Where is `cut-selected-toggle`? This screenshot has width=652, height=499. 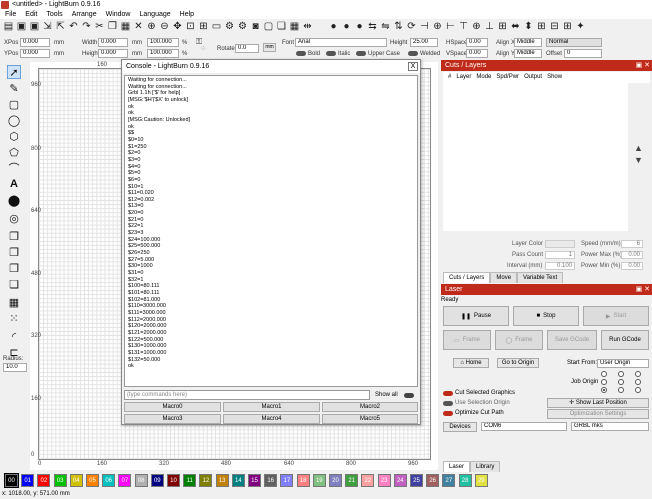
cut-selected-toggle is located at coordinates (448, 393).